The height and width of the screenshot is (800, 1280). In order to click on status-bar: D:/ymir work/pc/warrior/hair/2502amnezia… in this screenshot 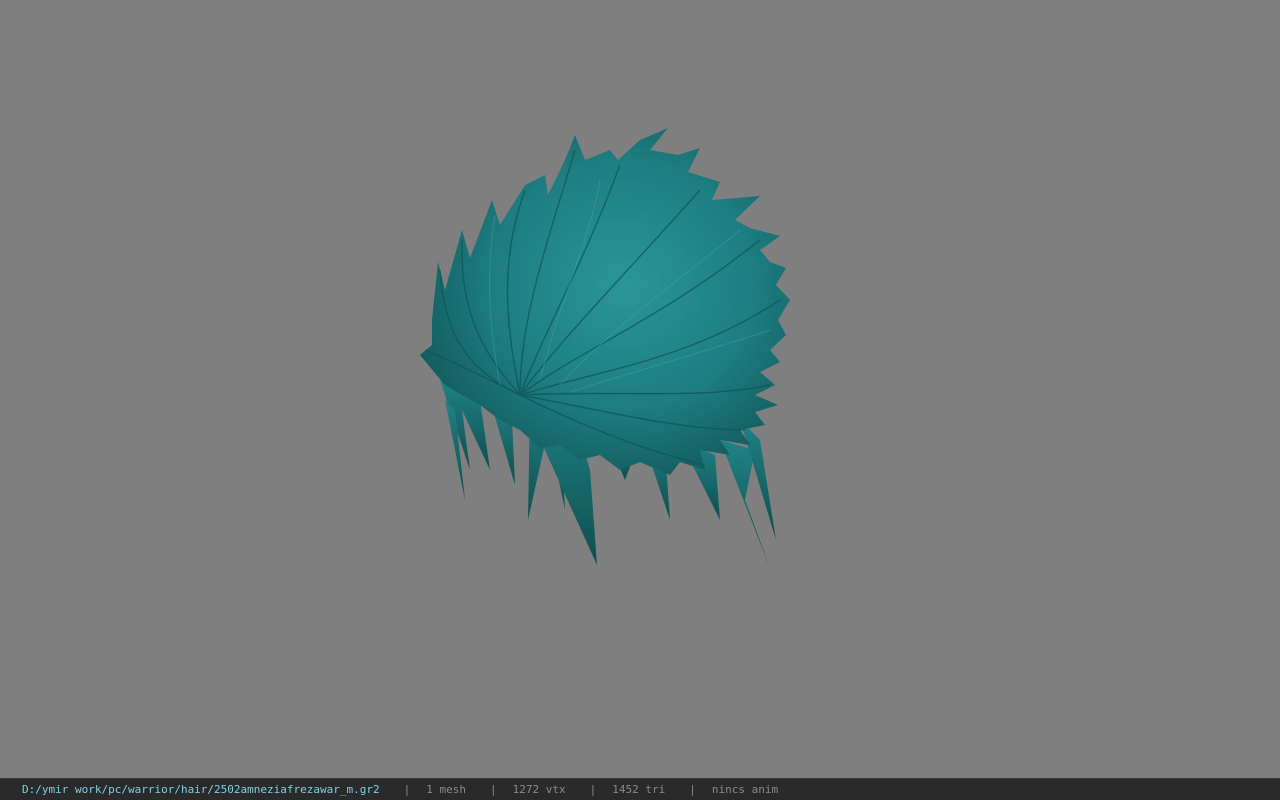, I will do `click(640, 789)`.